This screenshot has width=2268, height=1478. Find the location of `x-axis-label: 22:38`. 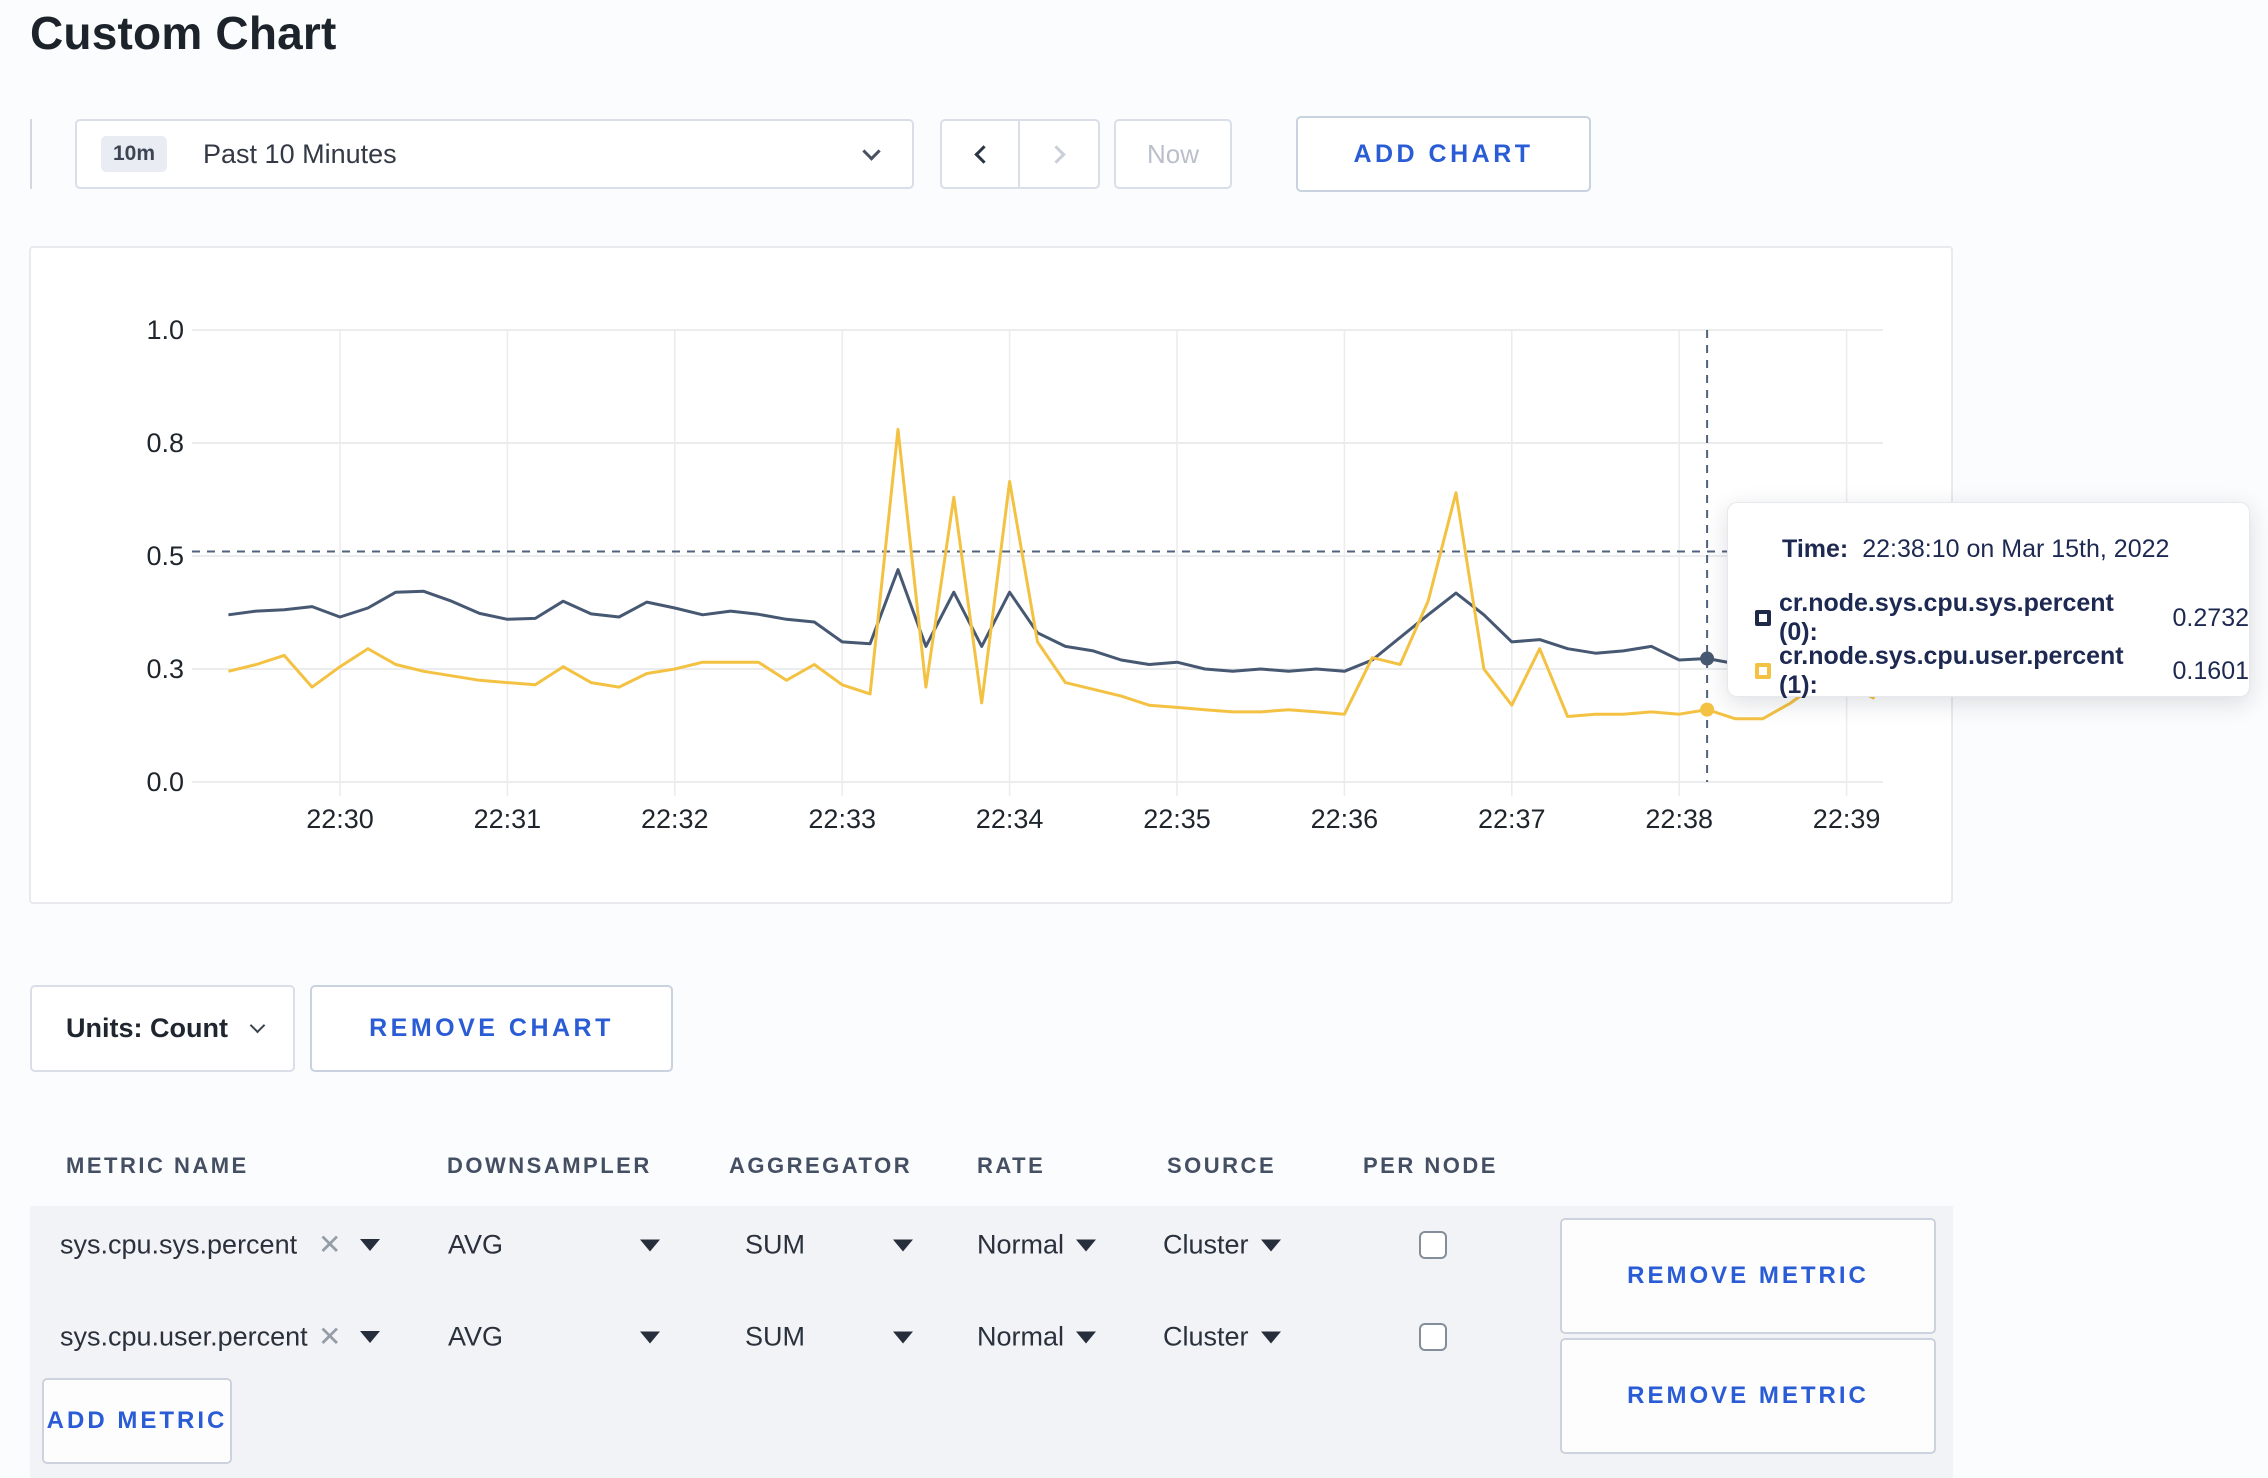

x-axis-label: 22:38 is located at coordinates (1679, 819).